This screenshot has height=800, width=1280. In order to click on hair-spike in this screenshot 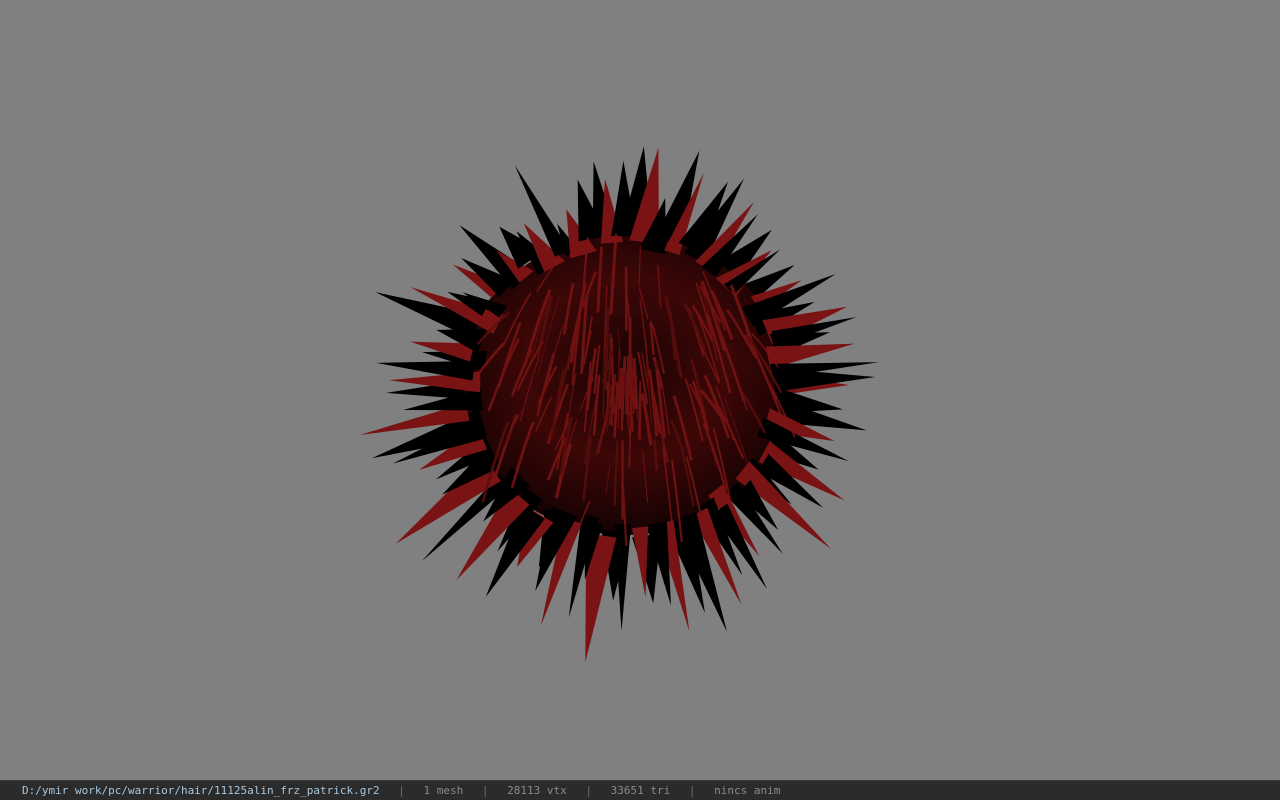, I will do `click(640, 562)`.